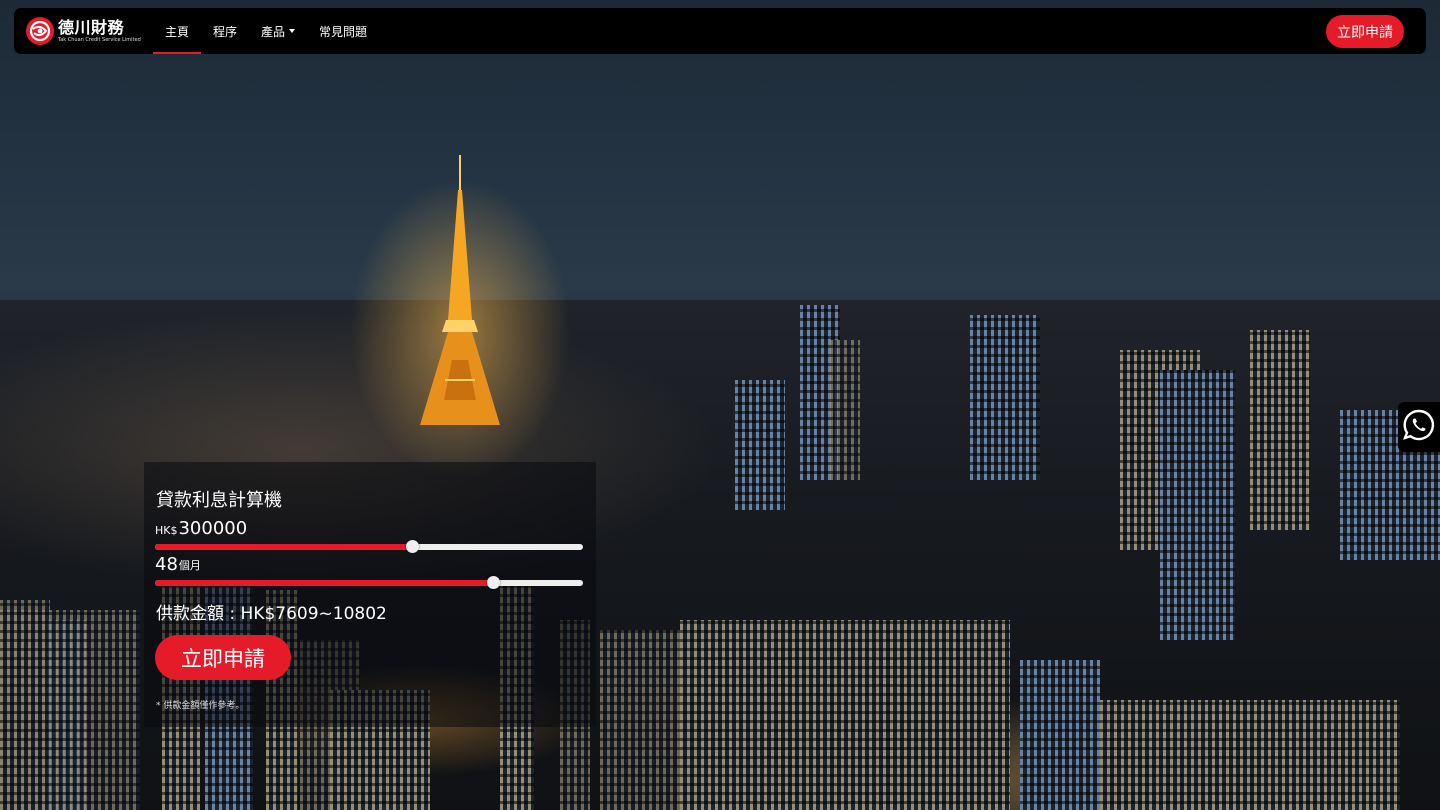  I want to click on whatsapp-icon, so click(1419, 427).